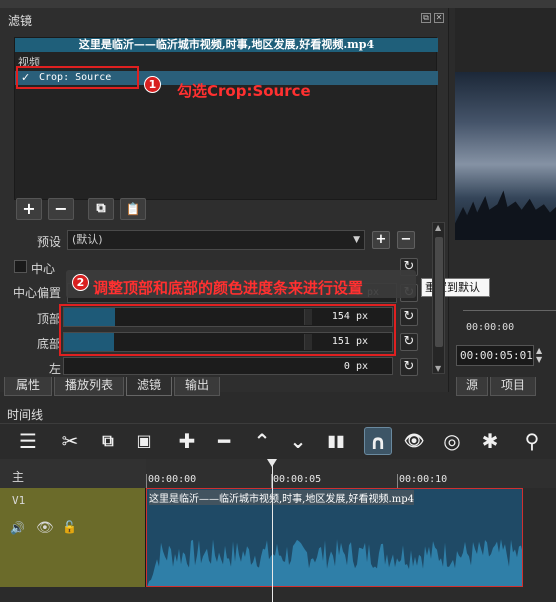 The image size is (556, 602). I want to click on scroll-up-icon: ▲, so click(438, 227).